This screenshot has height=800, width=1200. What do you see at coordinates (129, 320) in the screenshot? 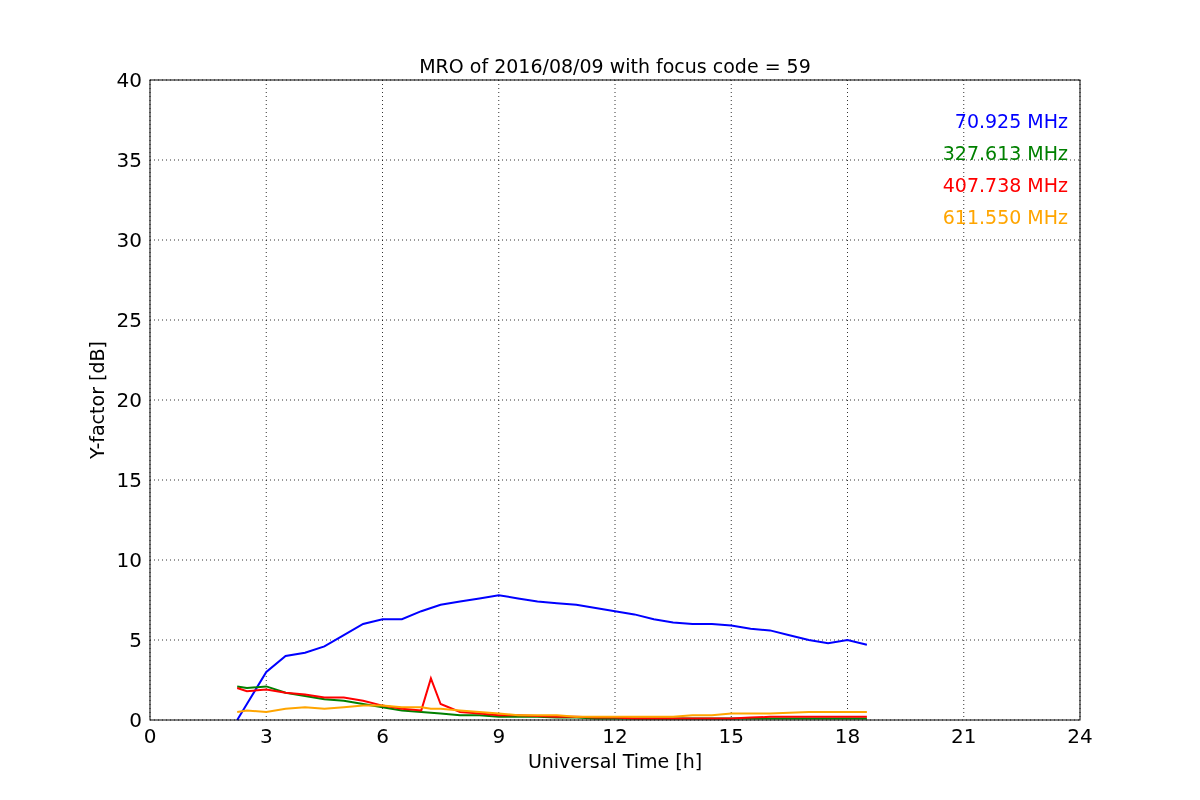
I see `y-tick-label: 25` at bounding box center [129, 320].